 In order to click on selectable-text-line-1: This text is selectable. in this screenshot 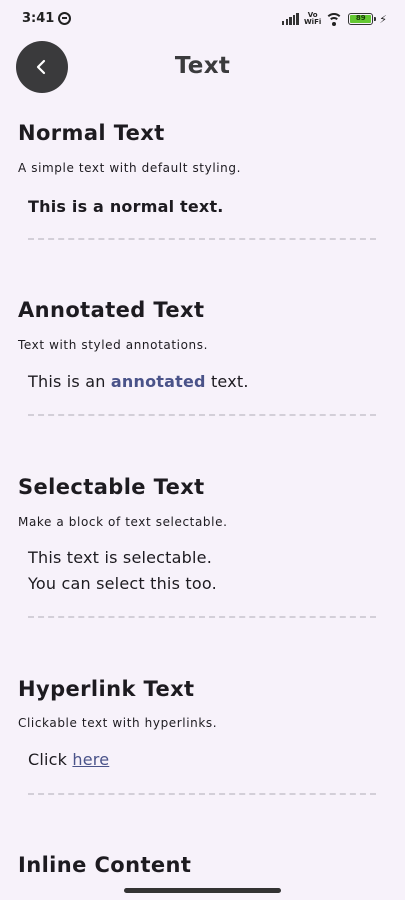, I will do `click(120, 558)`.